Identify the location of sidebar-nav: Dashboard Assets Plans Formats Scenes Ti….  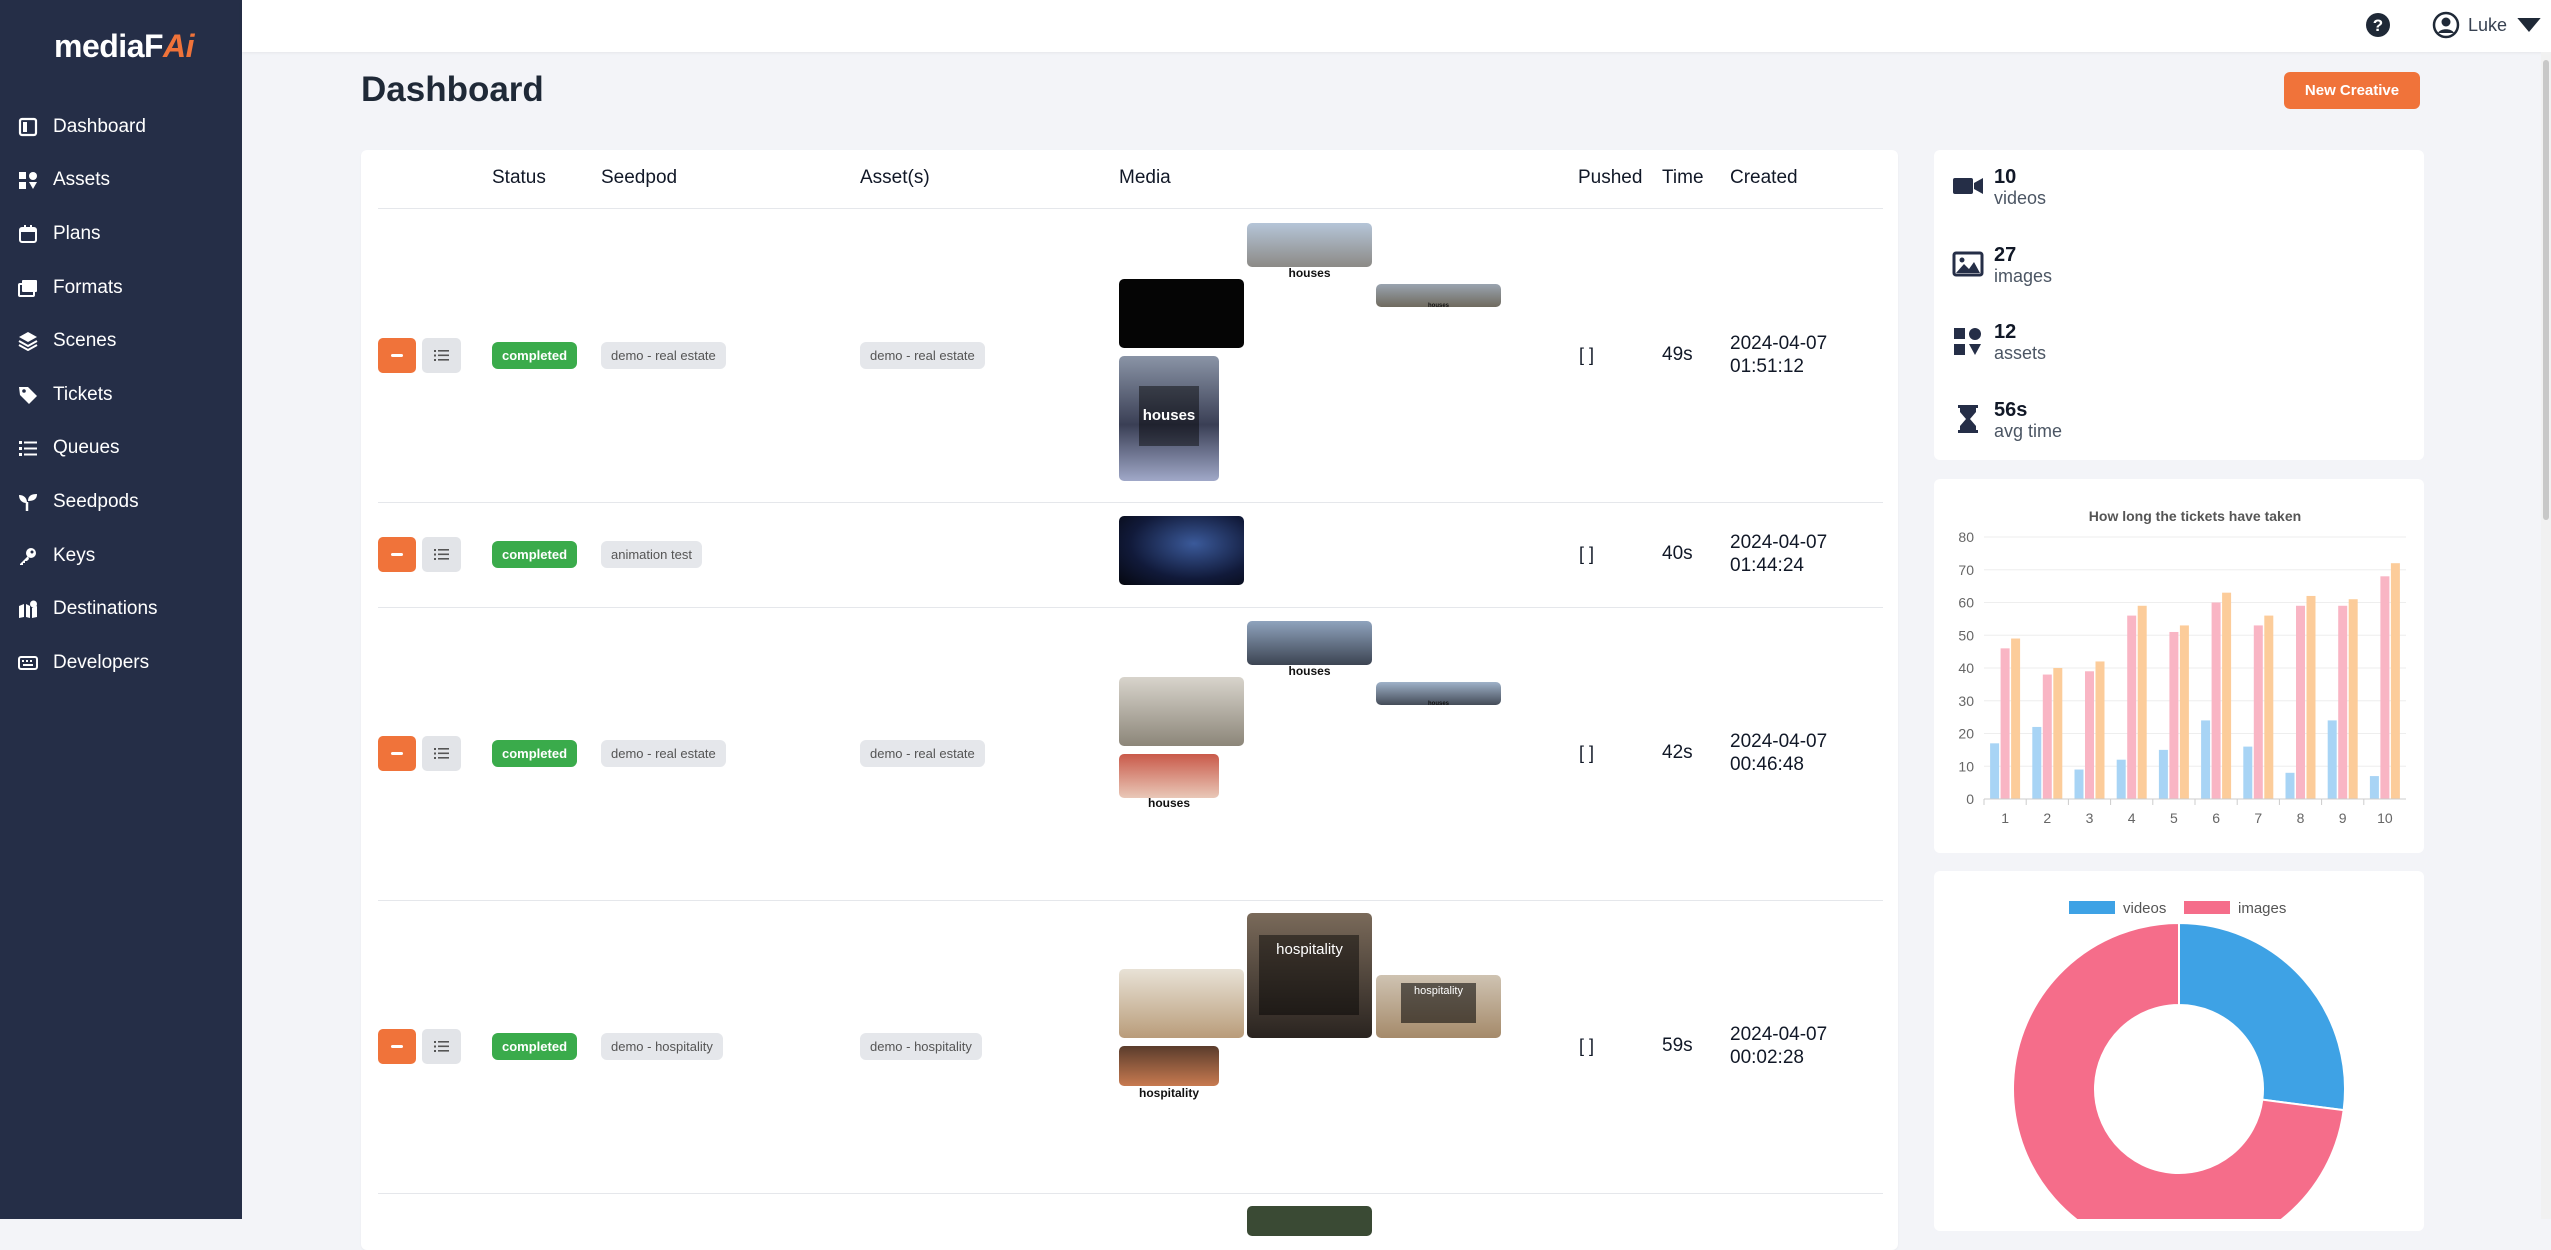
(121, 395).